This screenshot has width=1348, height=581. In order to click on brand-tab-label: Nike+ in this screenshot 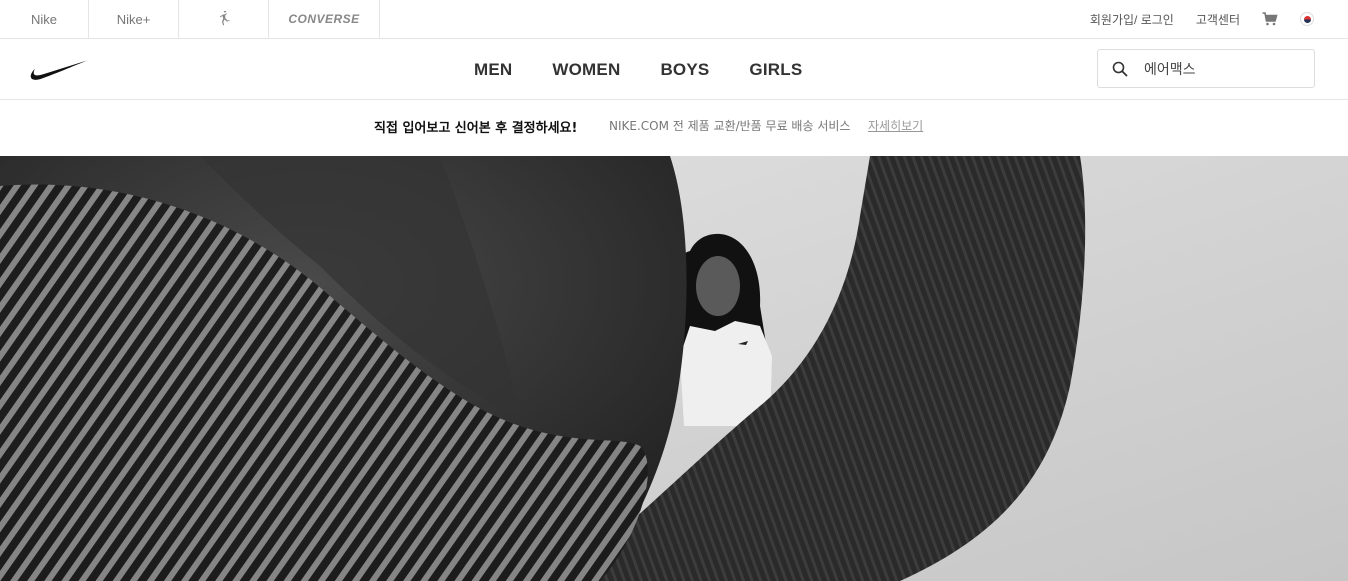, I will do `click(133, 19)`.